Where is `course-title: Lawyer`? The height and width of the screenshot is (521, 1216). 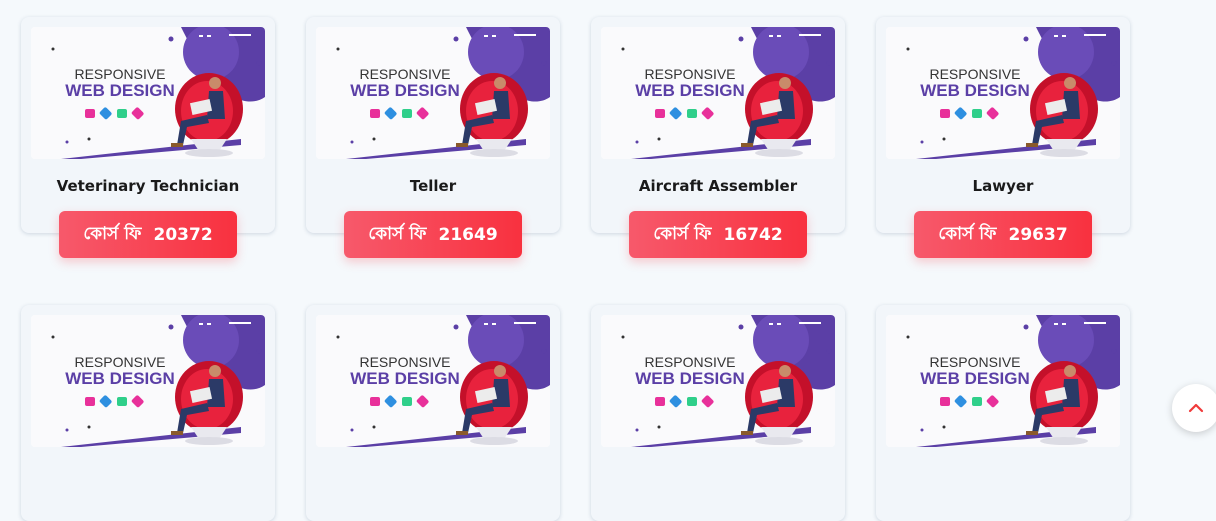 course-title: Lawyer is located at coordinates (1003, 186).